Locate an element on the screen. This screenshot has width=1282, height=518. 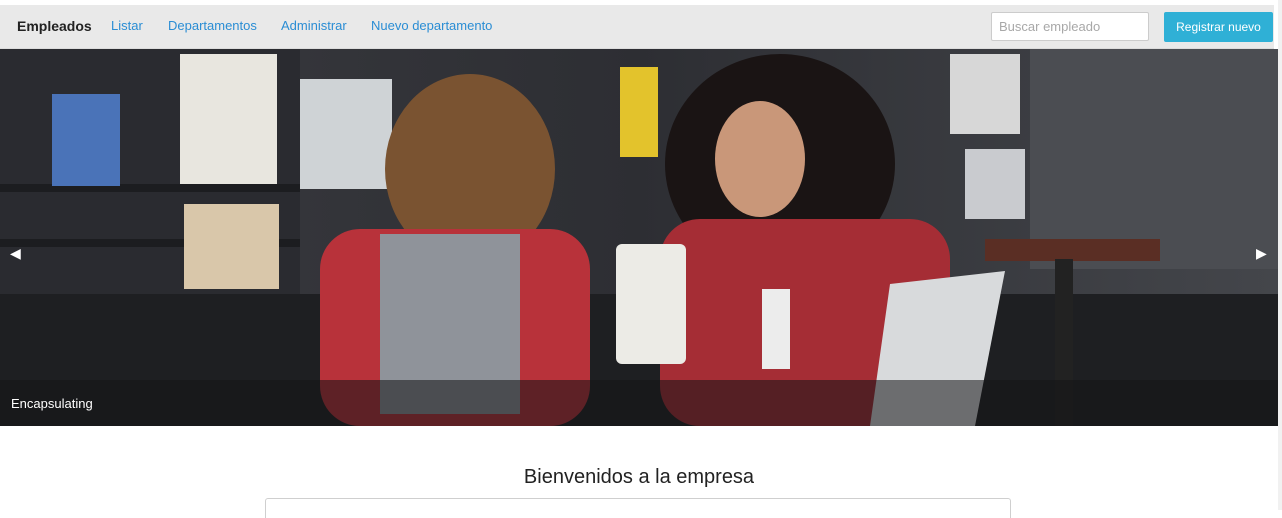
carousel-prev-arrow-icon: ◀ is located at coordinates (15, 253).